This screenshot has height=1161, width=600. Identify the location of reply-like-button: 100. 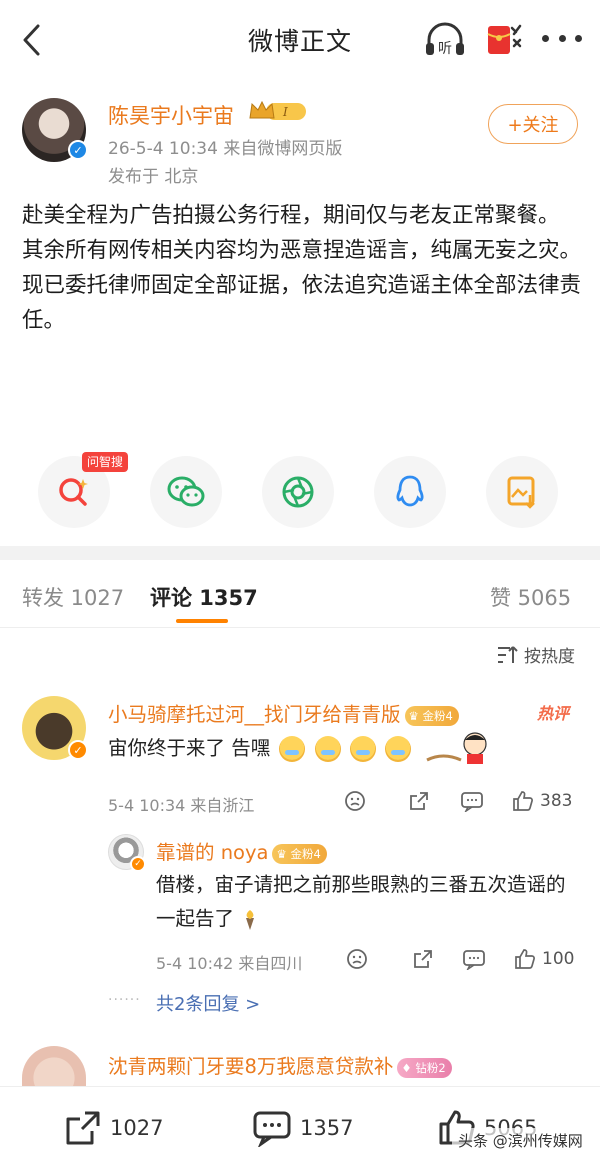
(544, 959).